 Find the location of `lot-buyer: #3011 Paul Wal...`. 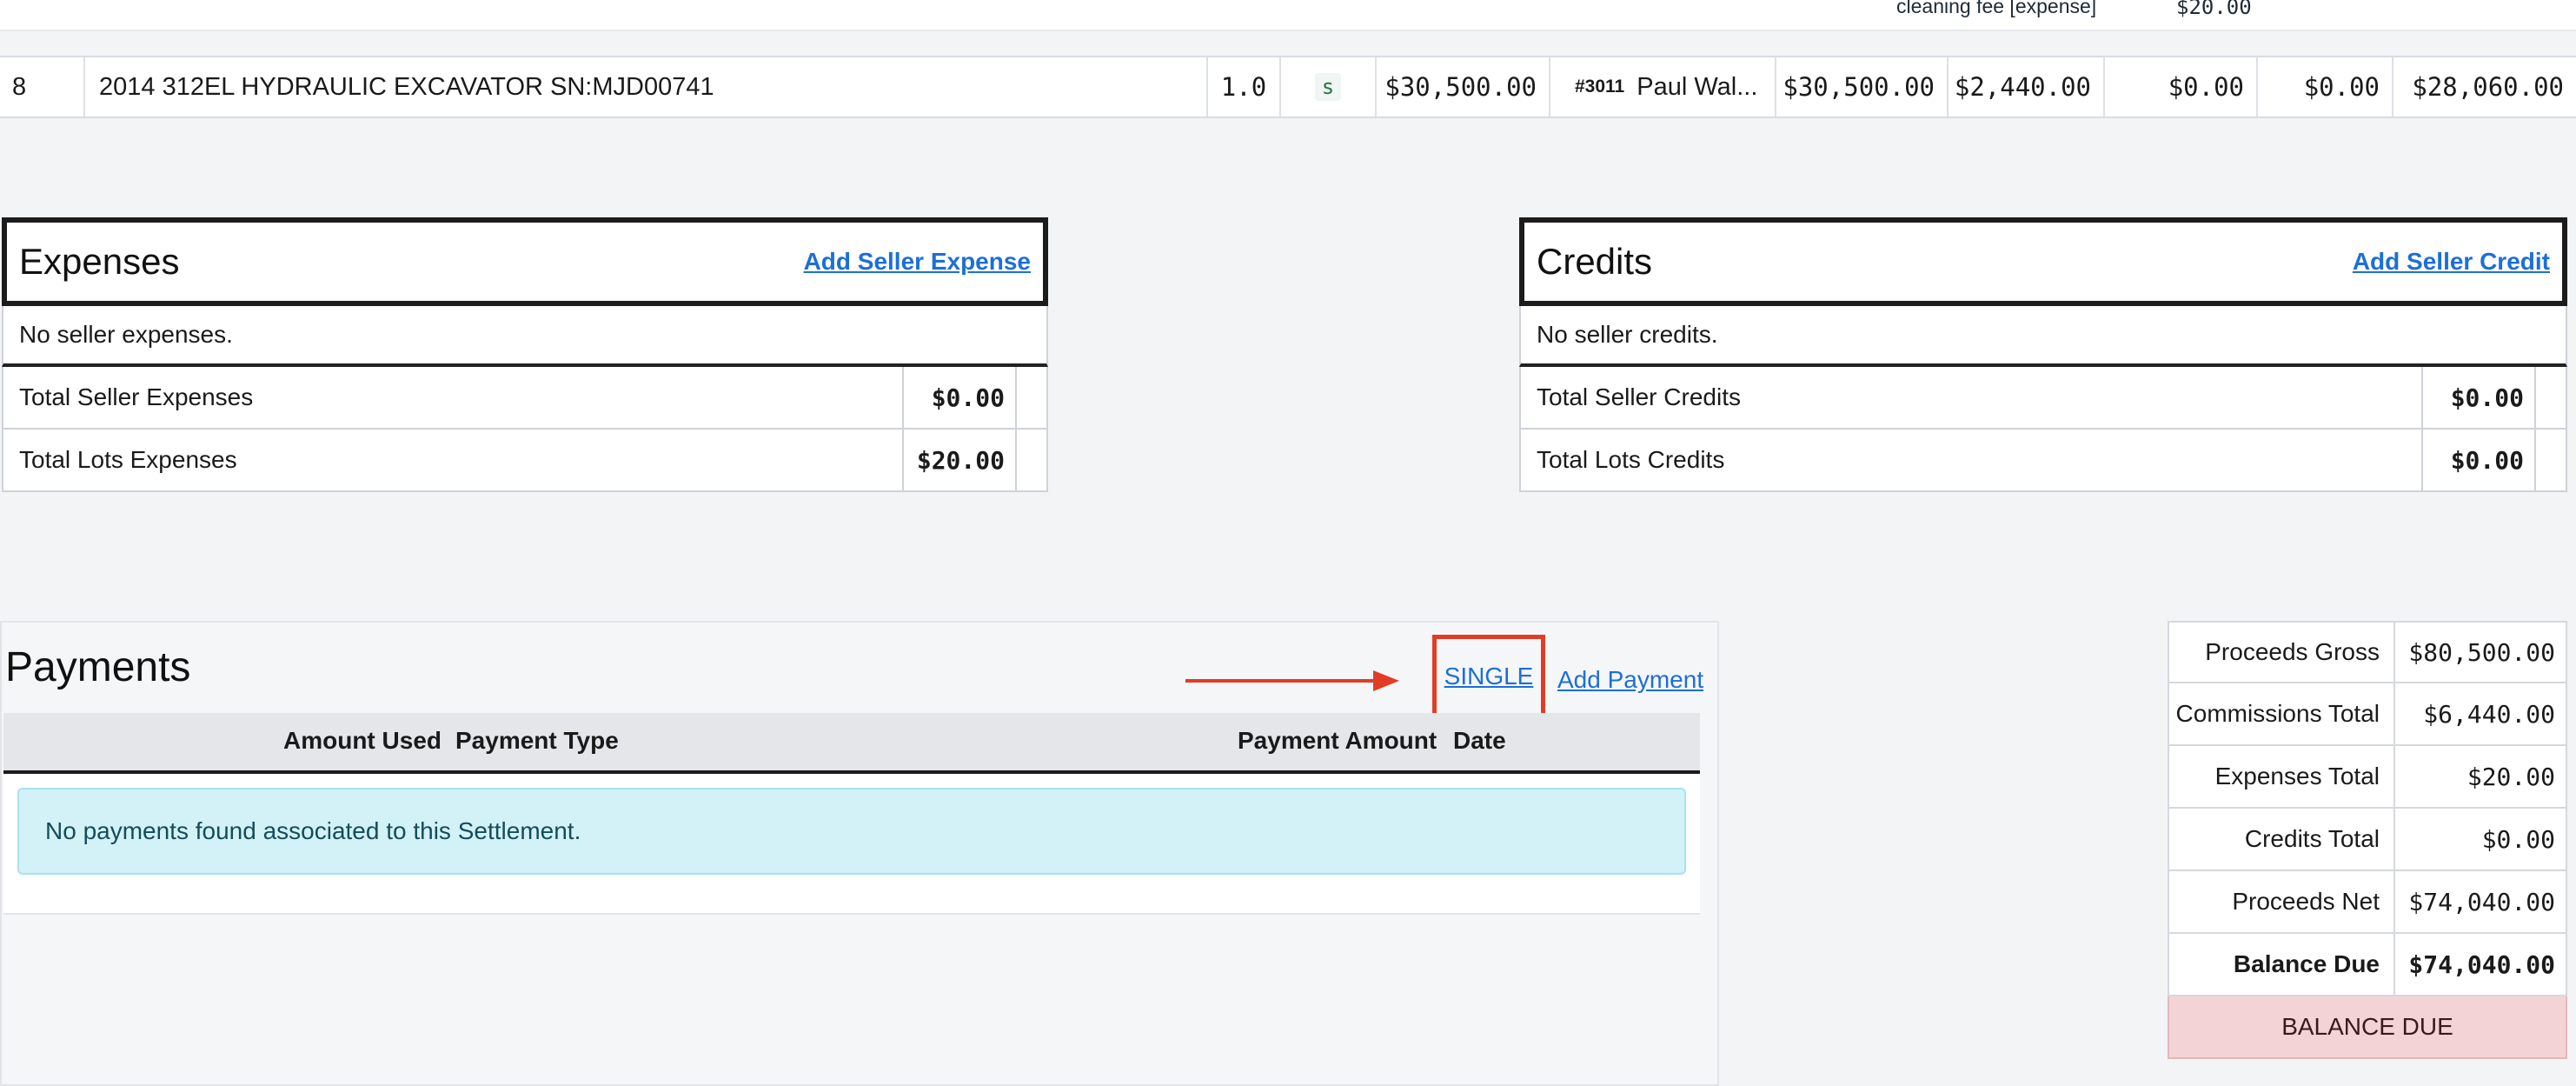

lot-buyer: #3011 Paul Wal... is located at coordinates (1663, 87).